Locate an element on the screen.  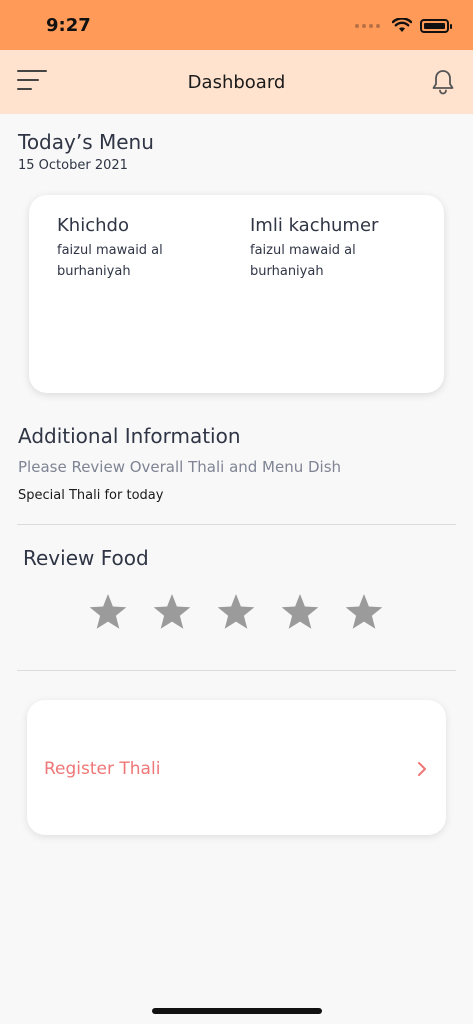
status-icons is located at coordinates (403, 25).